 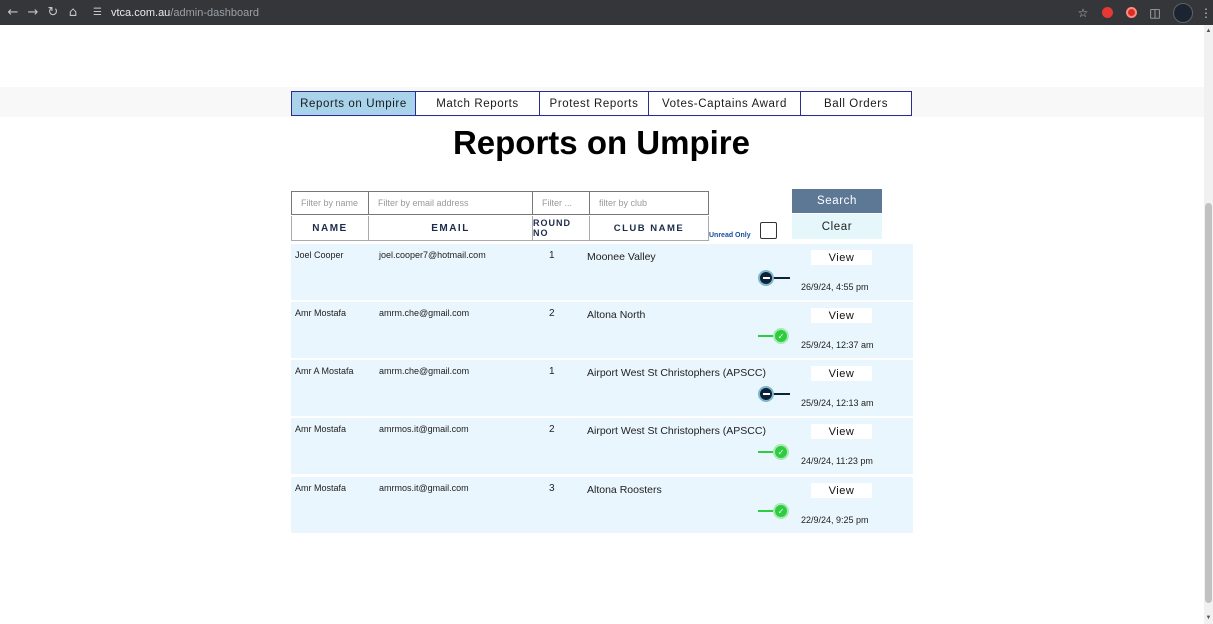 What do you see at coordinates (1206, 13) in the screenshot?
I see `browser-menu-icon: ⋮` at bounding box center [1206, 13].